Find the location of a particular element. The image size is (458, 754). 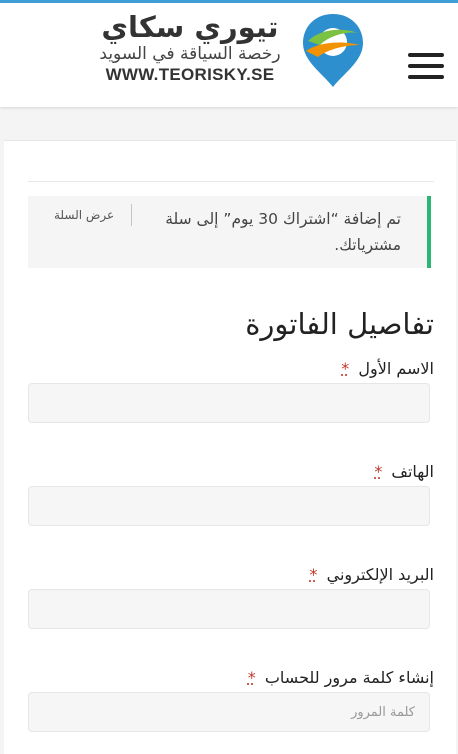

divider is located at coordinates (231, 181).